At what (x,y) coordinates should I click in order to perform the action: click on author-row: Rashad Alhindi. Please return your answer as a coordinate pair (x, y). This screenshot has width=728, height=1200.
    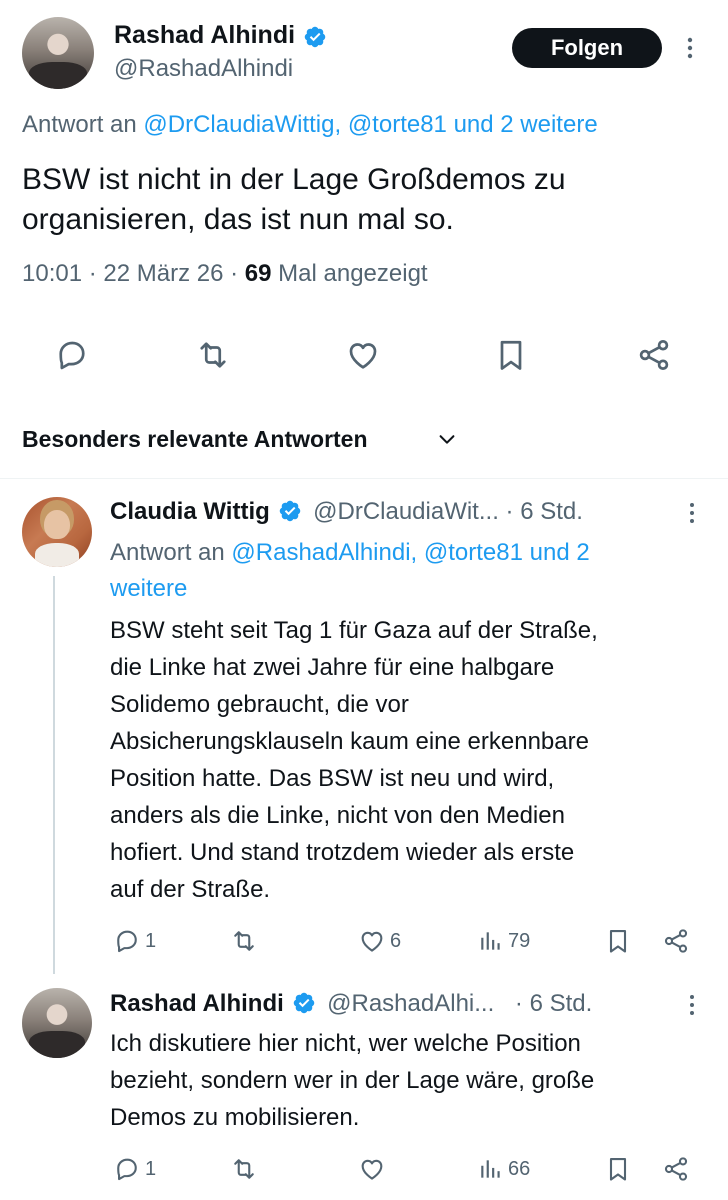
    Looking at the image, I should click on (220, 37).